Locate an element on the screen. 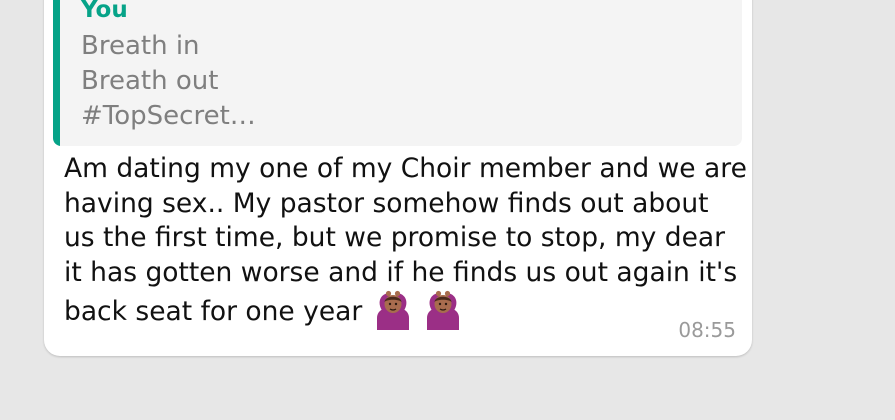 This screenshot has height=420, width=895. quoted-line: Breath in is located at coordinates (140, 46).